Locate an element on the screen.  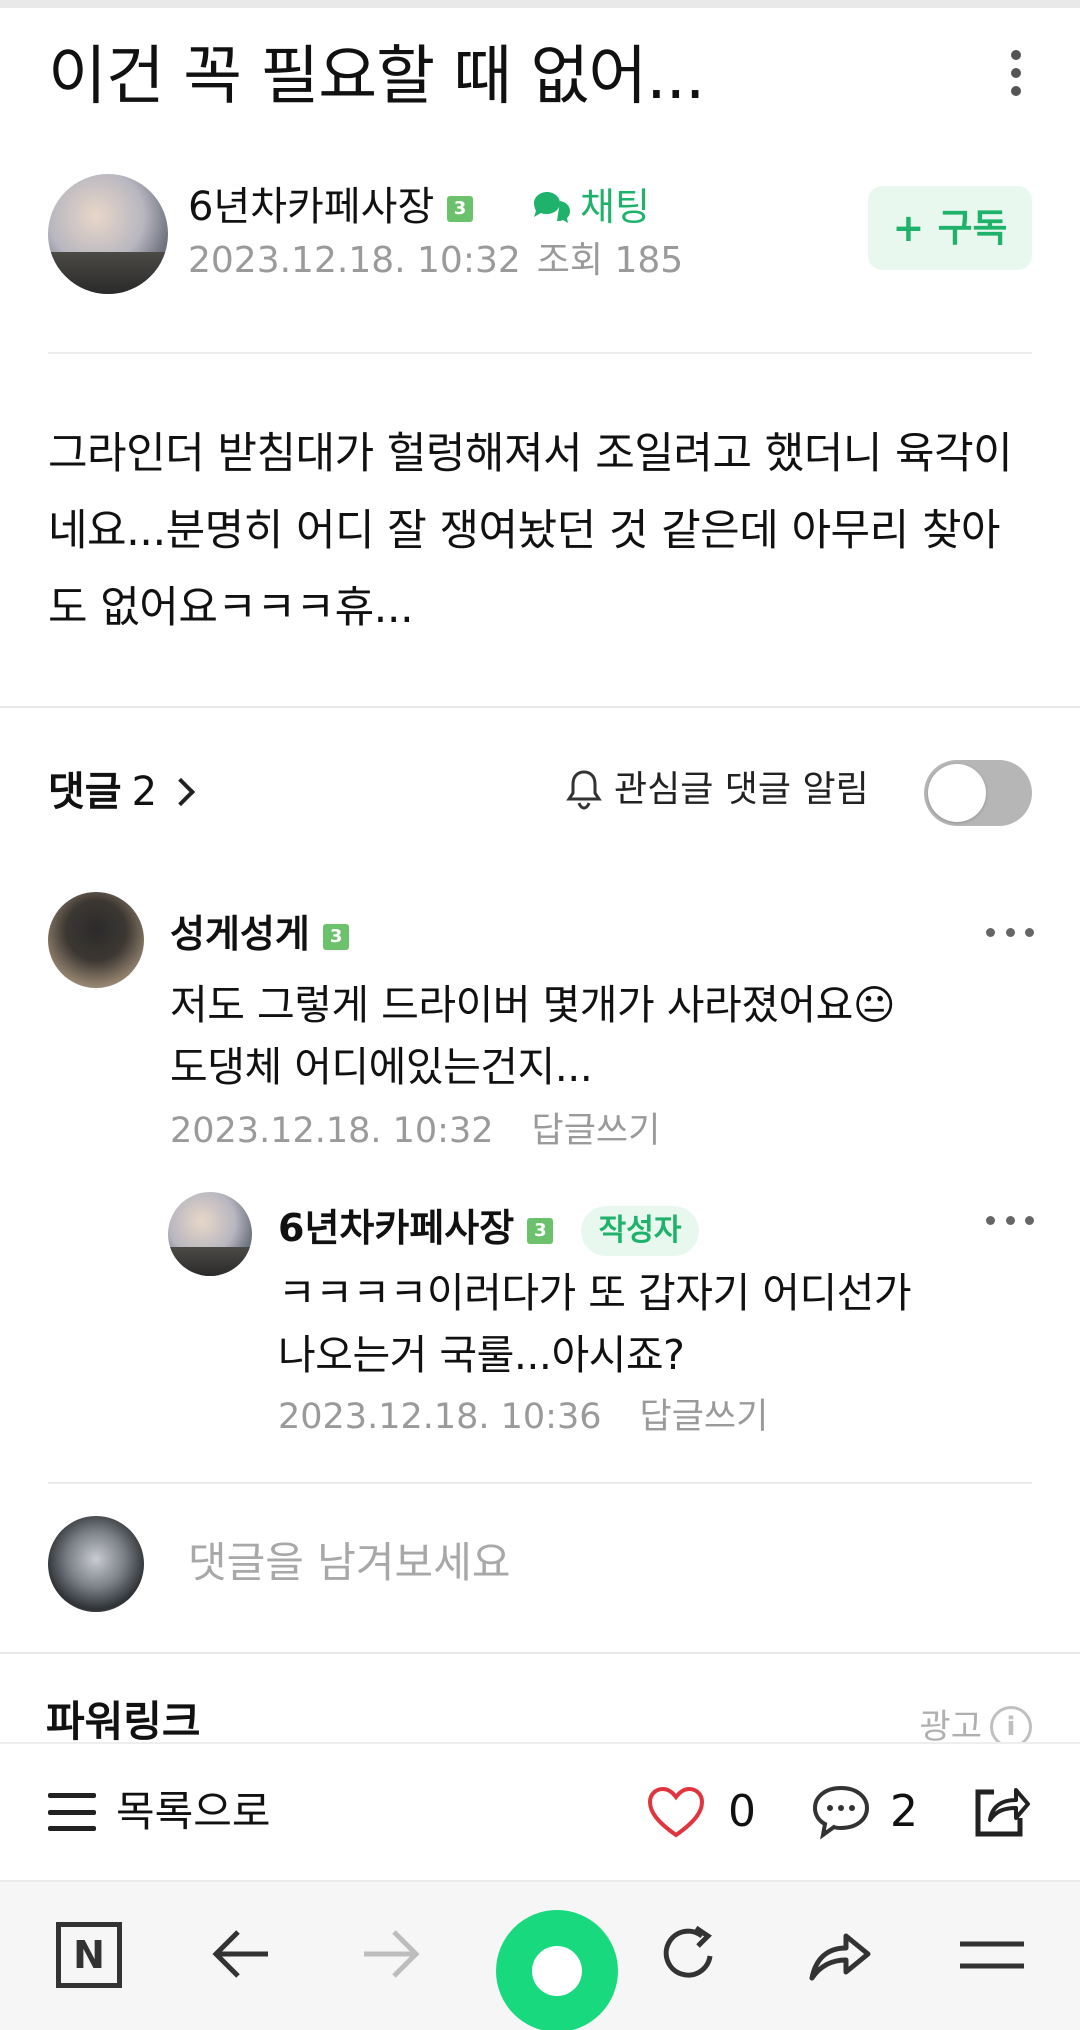
browser-toolbar: N is located at coordinates (540, 1955).